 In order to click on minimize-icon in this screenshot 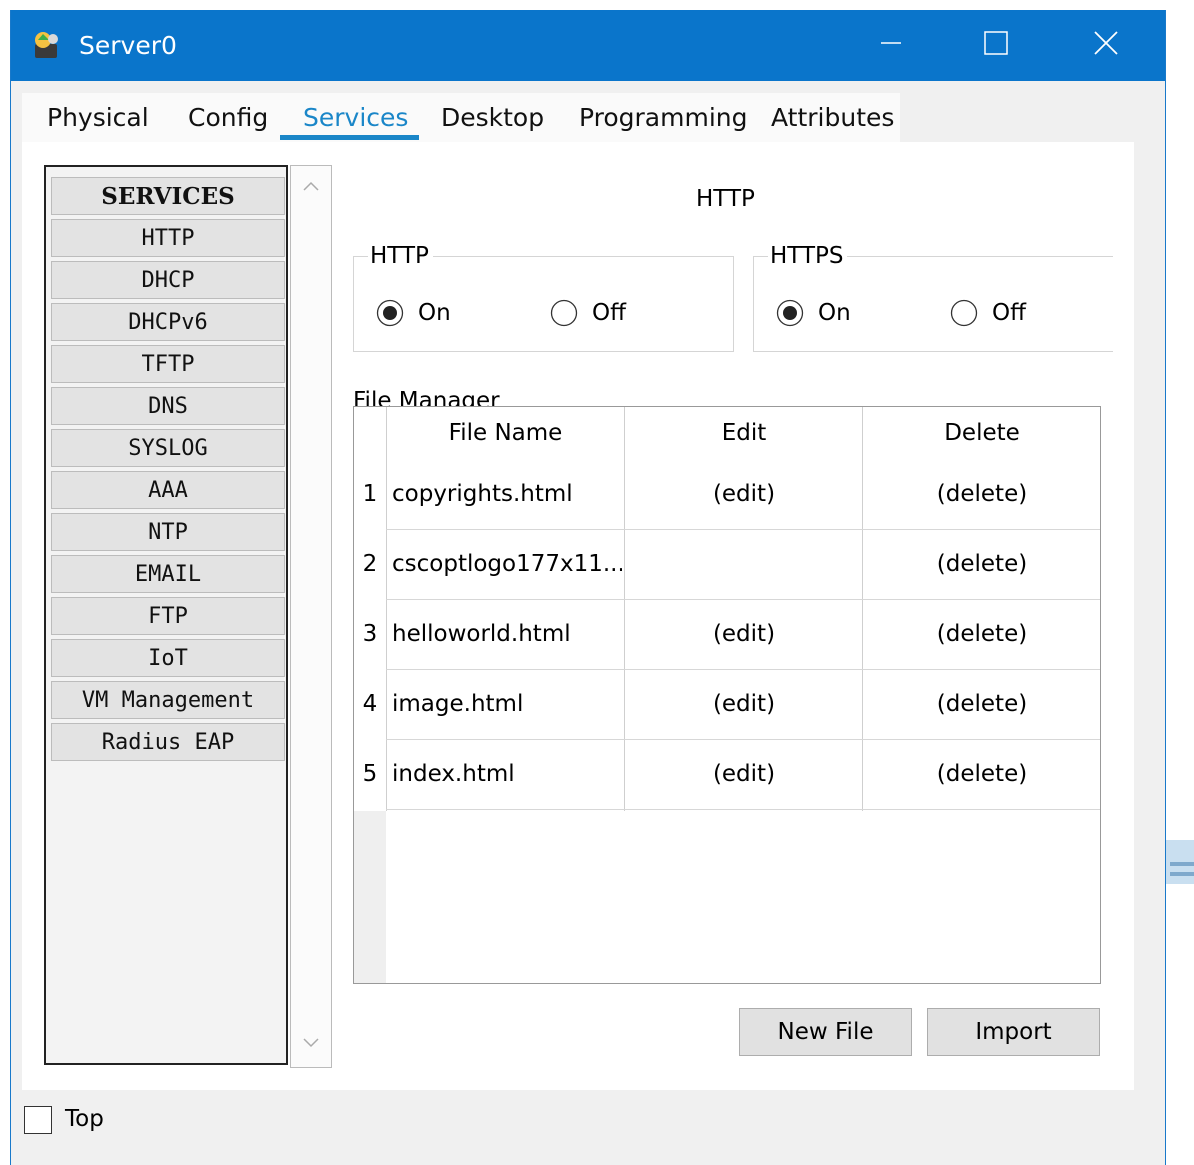, I will do `click(891, 45)`.